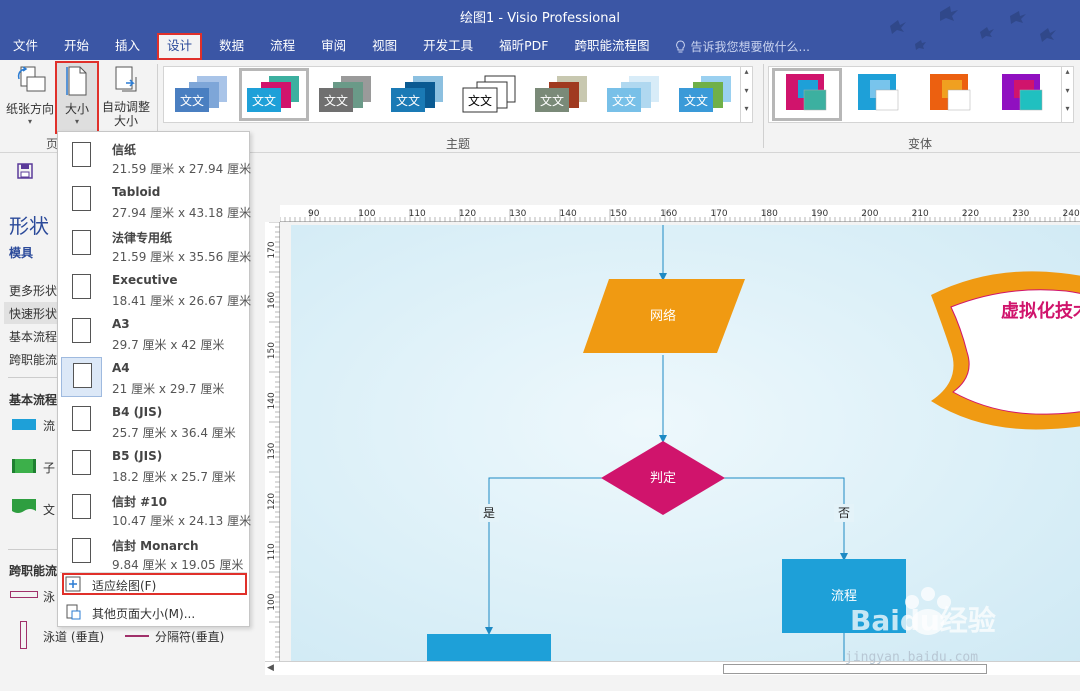  Describe the element at coordinates (137, 636) in the screenshot. I see `separator-vertical-icon` at that location.